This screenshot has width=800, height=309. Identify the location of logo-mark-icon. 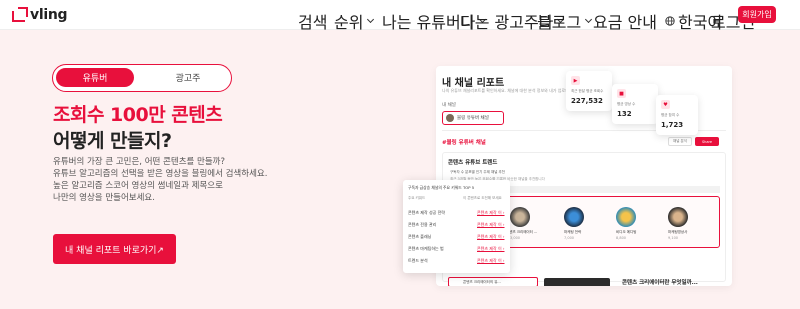
(21, 15).